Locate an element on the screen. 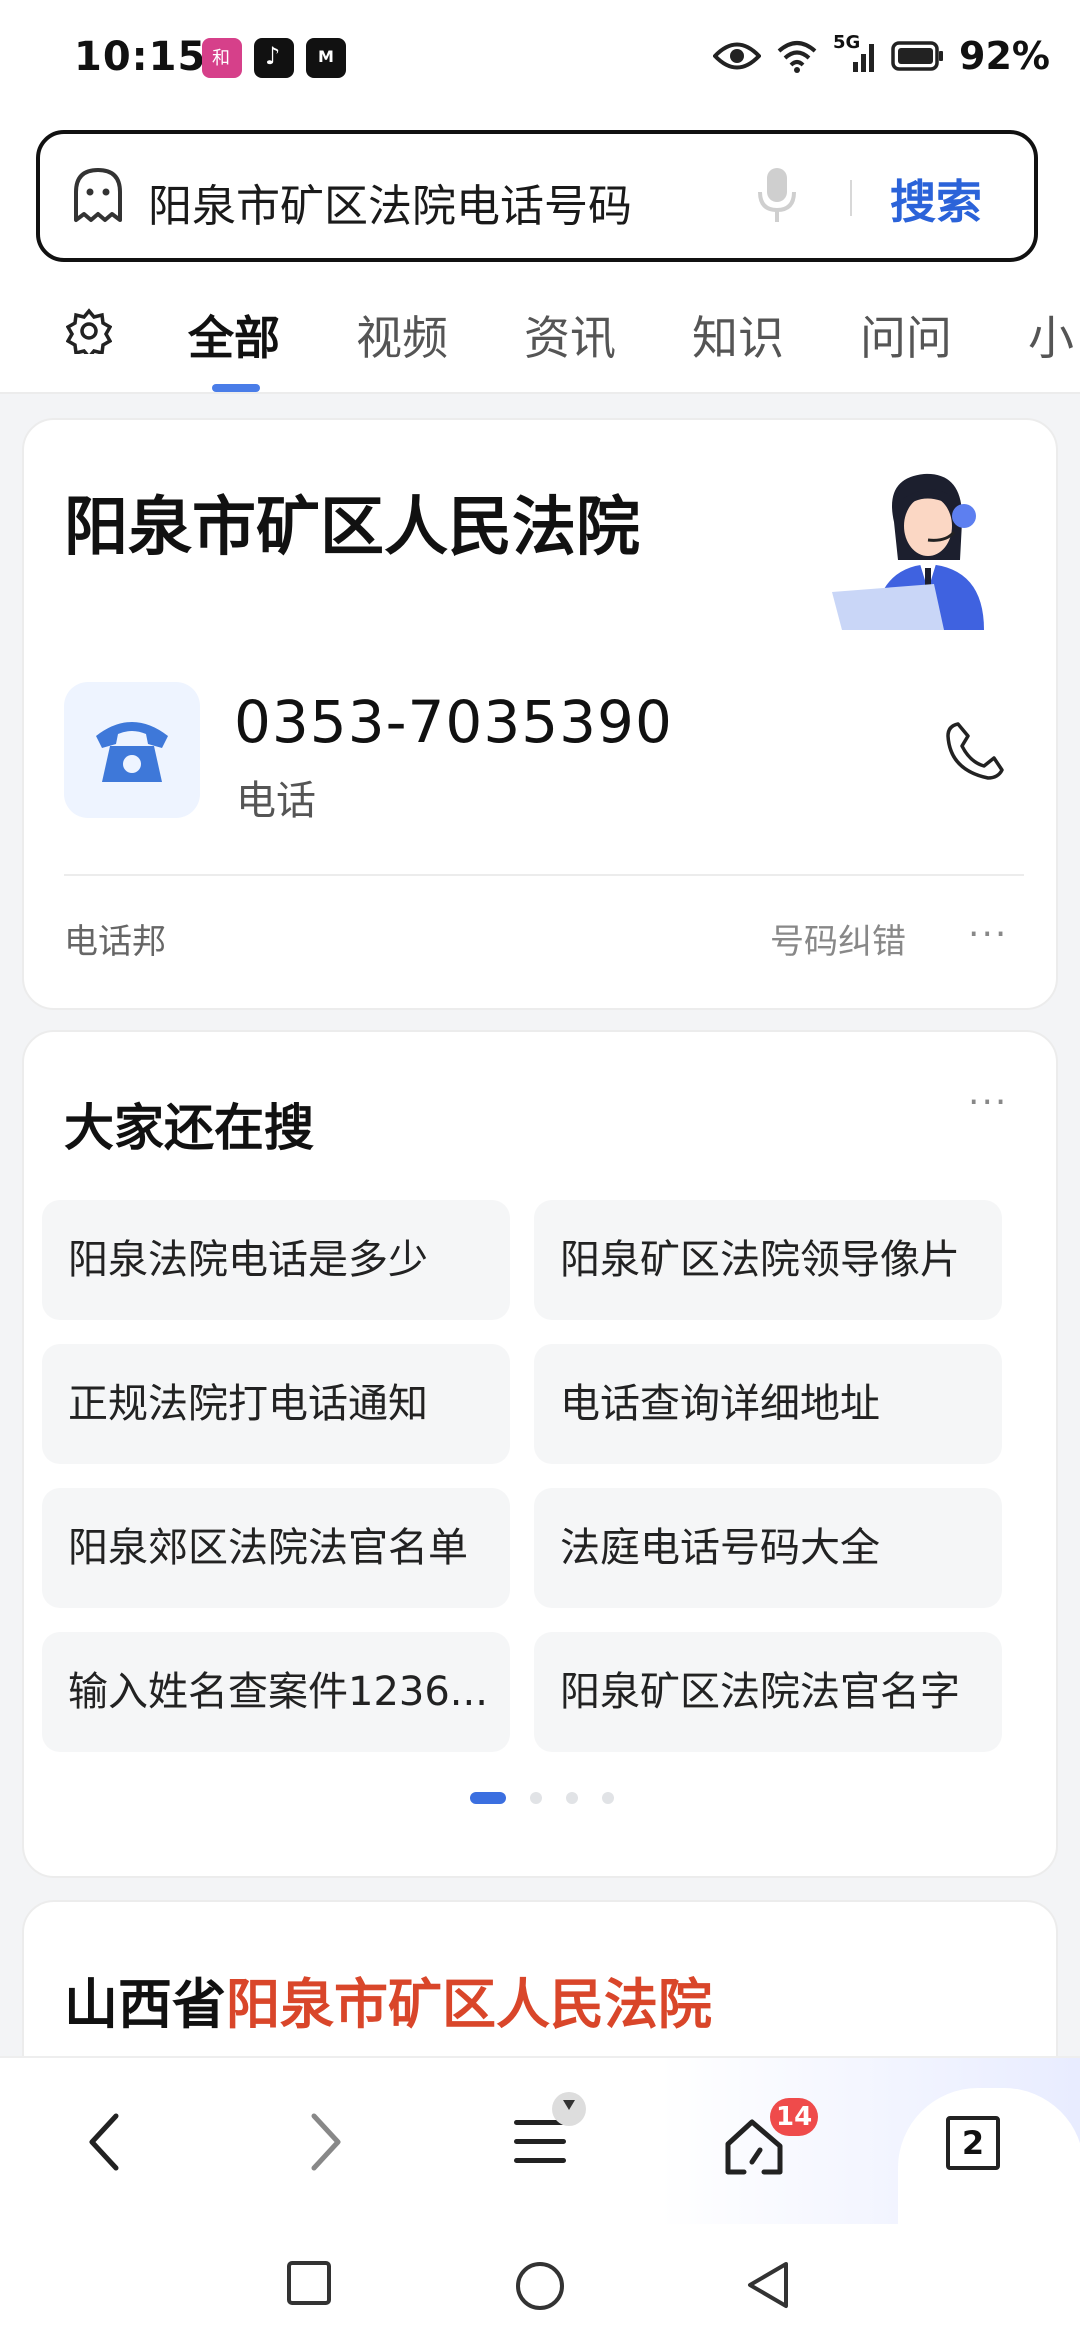 The height and width of the screenshot is (2340, 1080). tab-all: 全部 is located at coordinates (234, 335).